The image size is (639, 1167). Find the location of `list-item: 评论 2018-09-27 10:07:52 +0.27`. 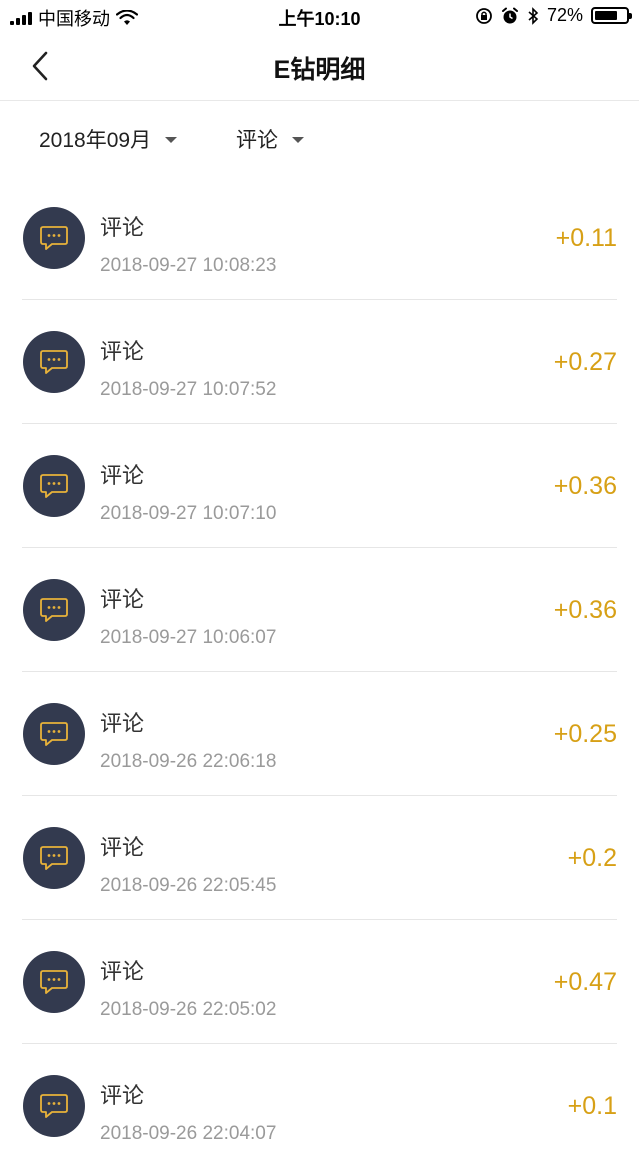

list-item: 评论 2018-09-27 10:07:52 +0.27 is located at coordinates (319, 362).